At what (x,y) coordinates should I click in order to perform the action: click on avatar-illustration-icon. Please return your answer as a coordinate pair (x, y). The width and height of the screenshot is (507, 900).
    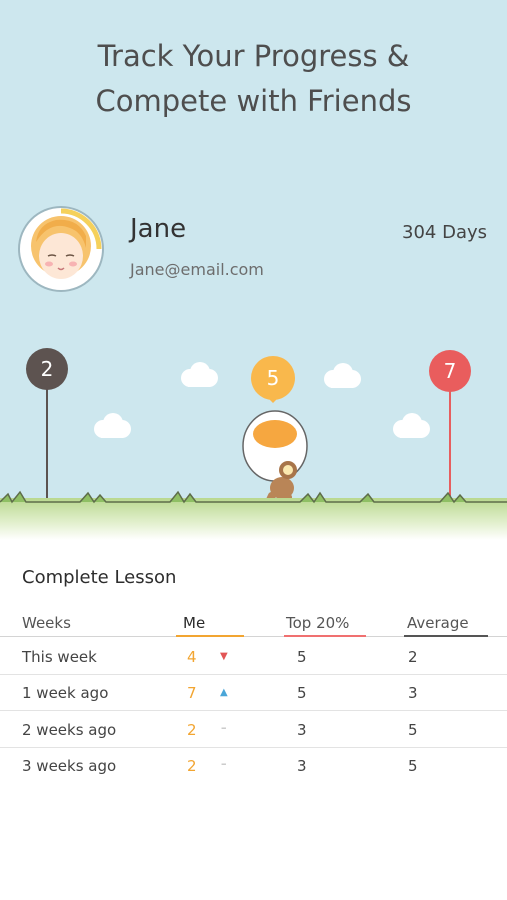
    Looking at the image, I should click on (62, 247).